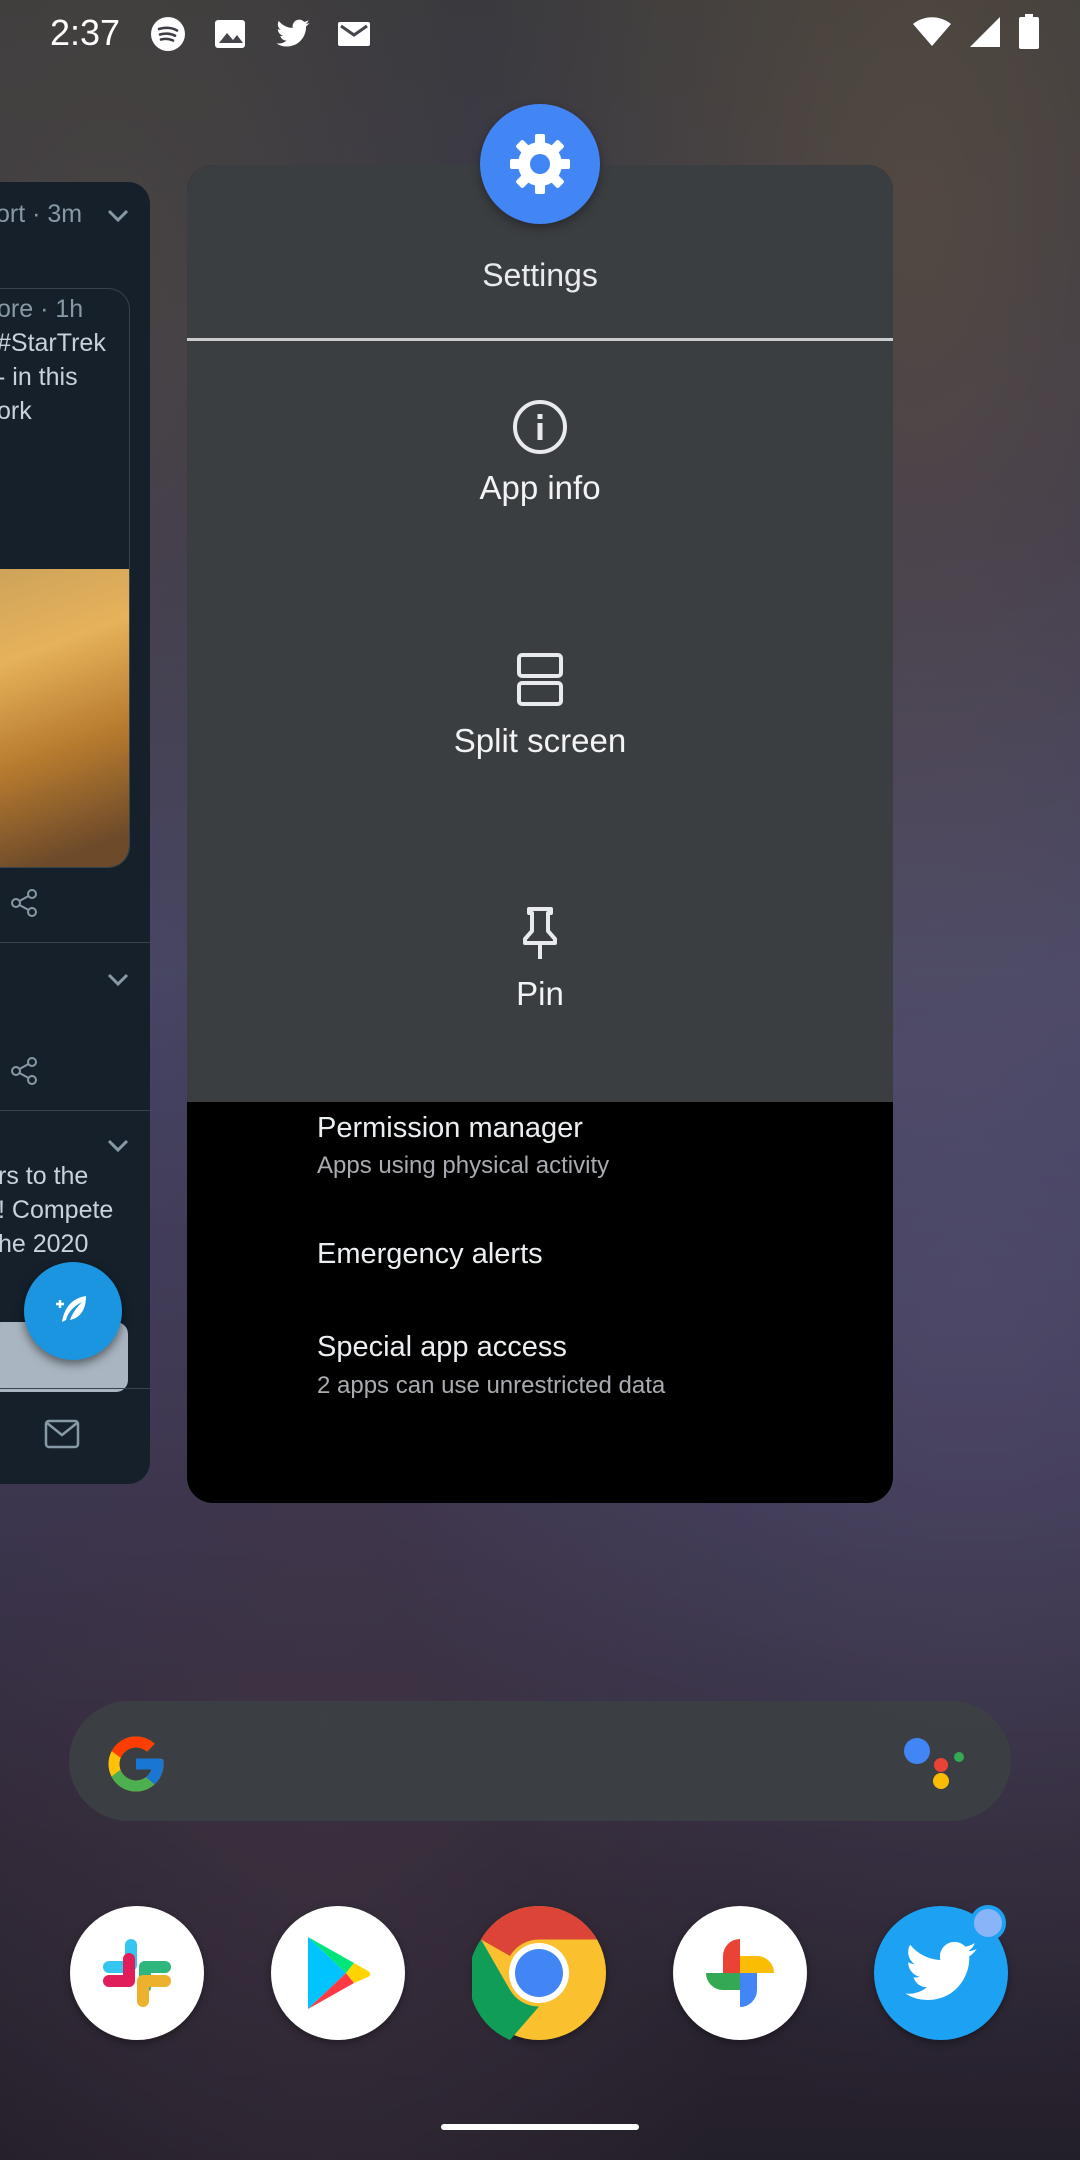  Describe the element at coordinates (540, 720) in the screenshot. I see `split-screen-button: Split screen` at that location.